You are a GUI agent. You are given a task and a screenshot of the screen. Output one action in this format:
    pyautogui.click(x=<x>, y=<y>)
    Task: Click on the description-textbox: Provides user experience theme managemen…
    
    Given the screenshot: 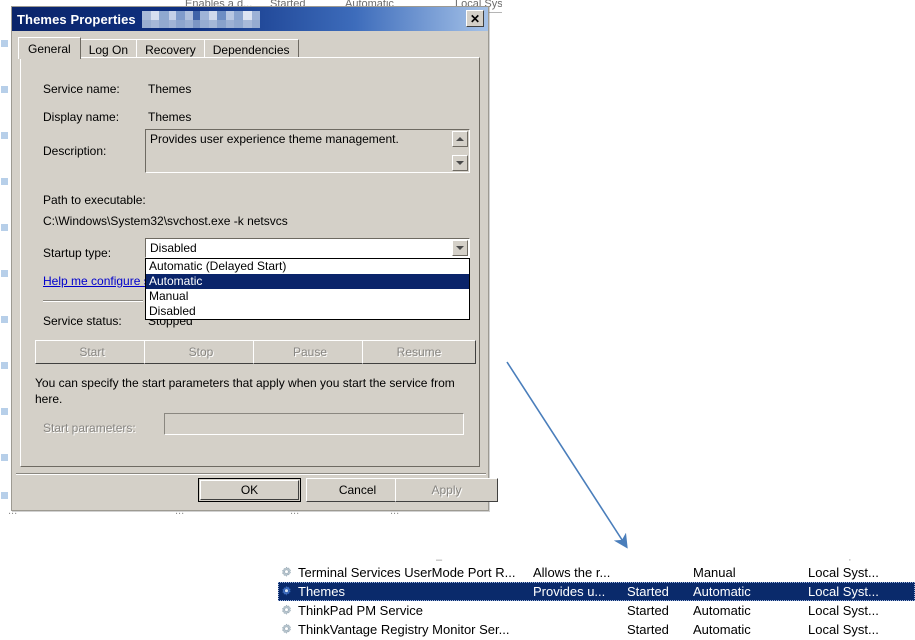 What is the action you would take?
    pyautogui.click(x=307, y=151)
    